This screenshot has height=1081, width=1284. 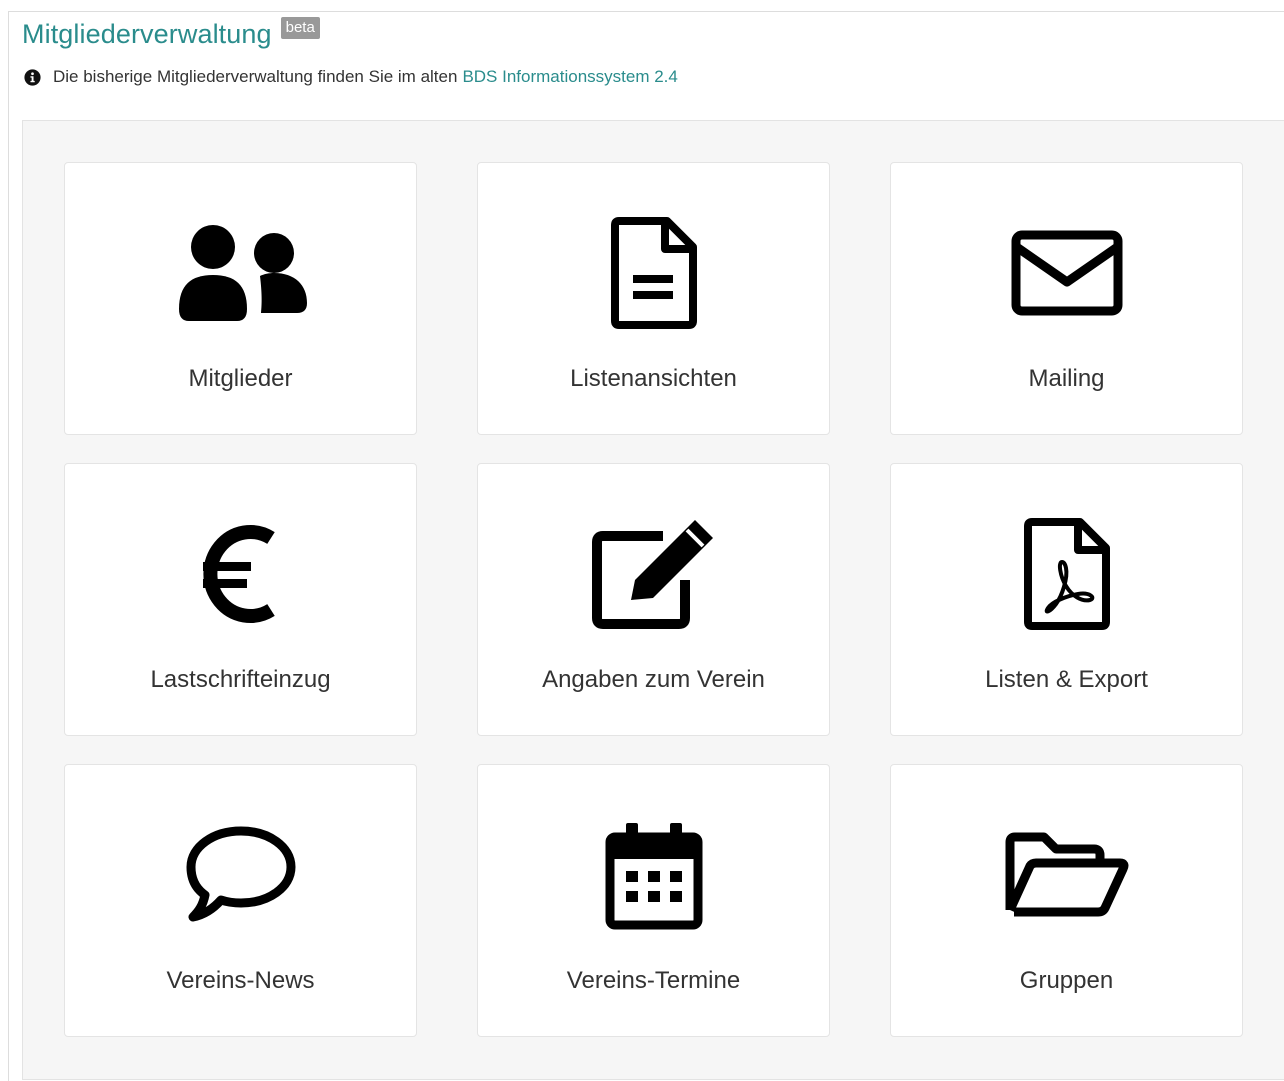 I want to click on edit-icon, so click(x=652, y=574).